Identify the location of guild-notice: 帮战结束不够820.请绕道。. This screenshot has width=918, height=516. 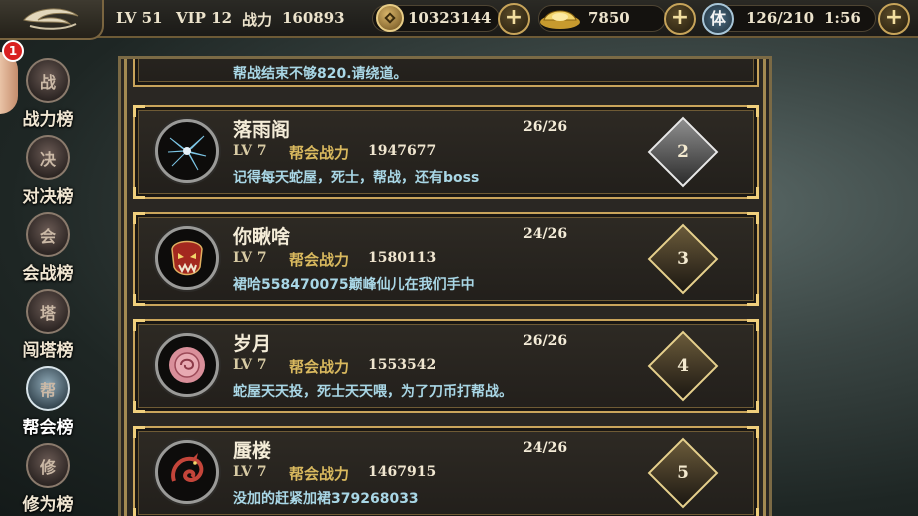
(320, 74).